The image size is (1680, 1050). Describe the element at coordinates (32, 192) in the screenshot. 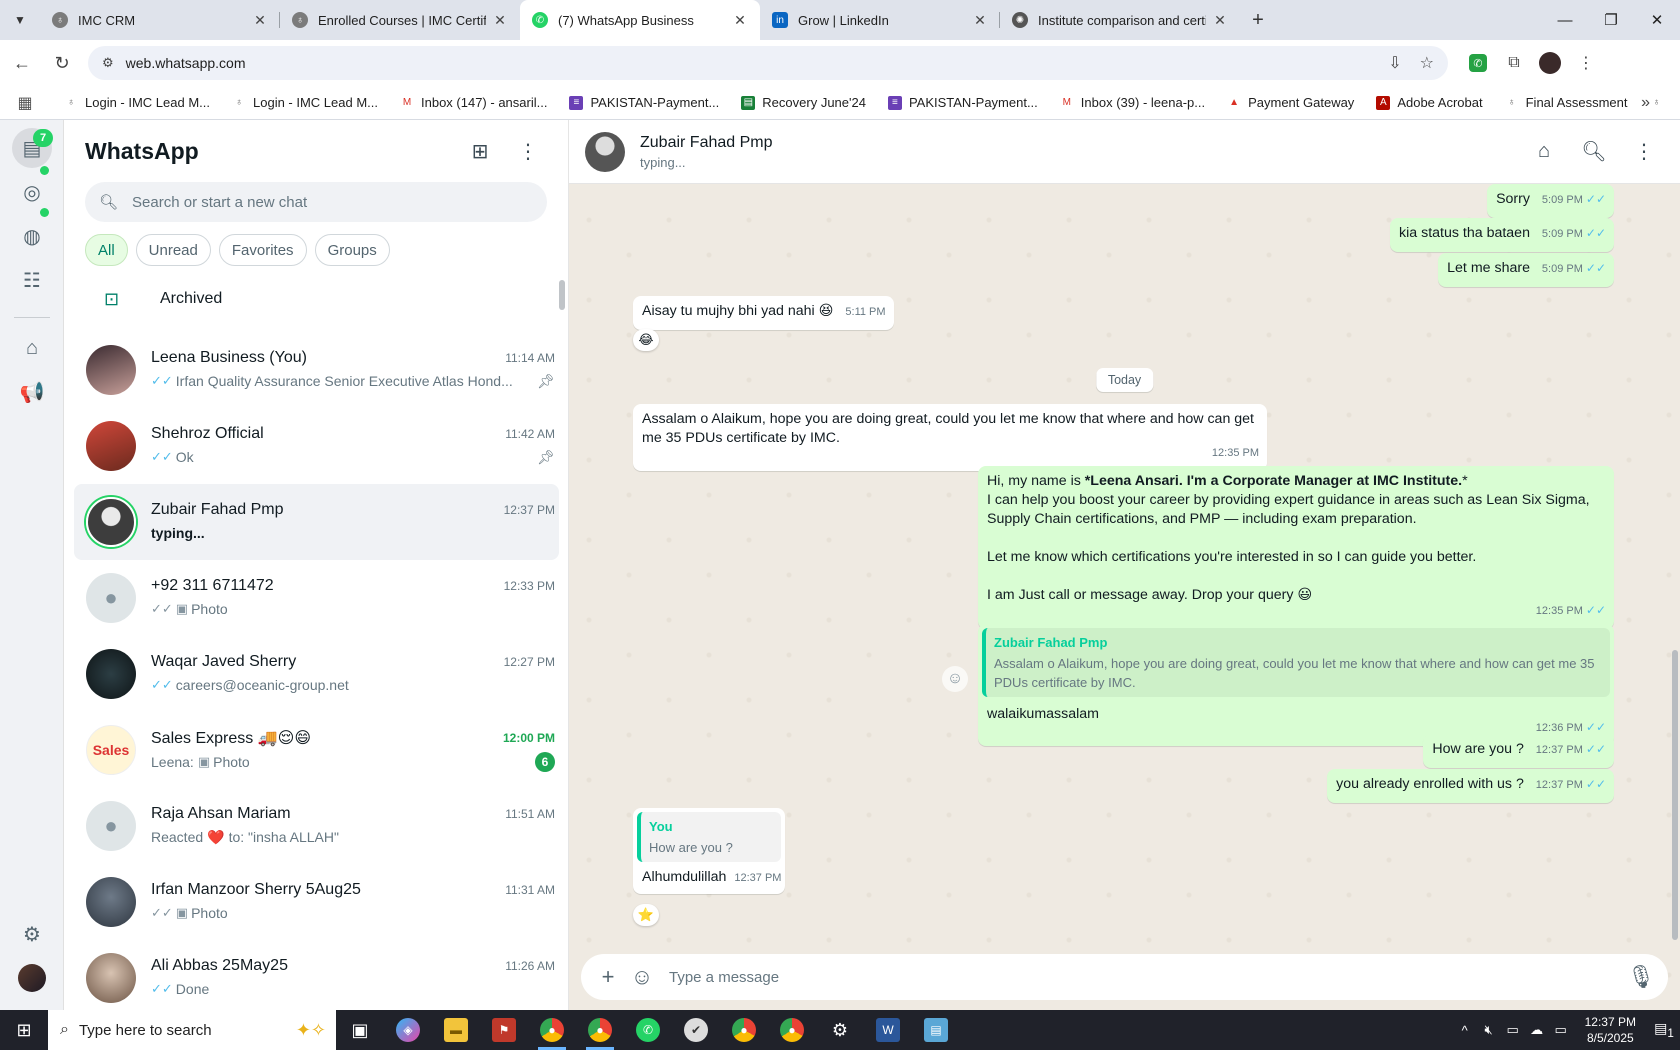

I see `rail-status-button: ◎` at that location.